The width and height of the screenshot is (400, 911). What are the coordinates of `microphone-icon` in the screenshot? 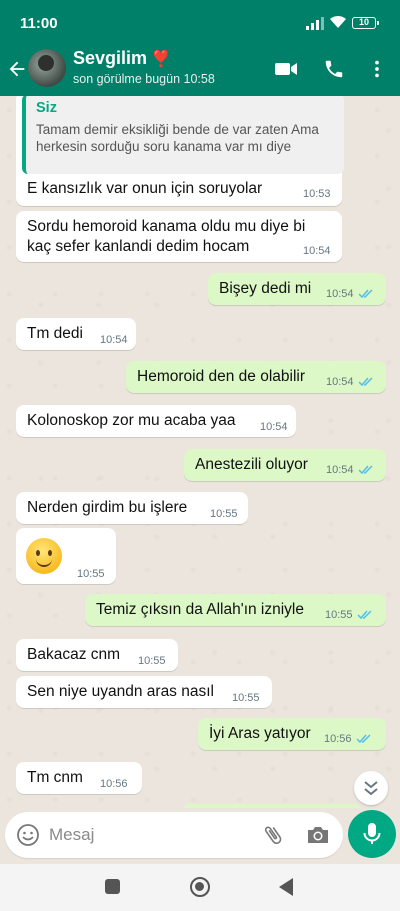 It's located at (372, 833).